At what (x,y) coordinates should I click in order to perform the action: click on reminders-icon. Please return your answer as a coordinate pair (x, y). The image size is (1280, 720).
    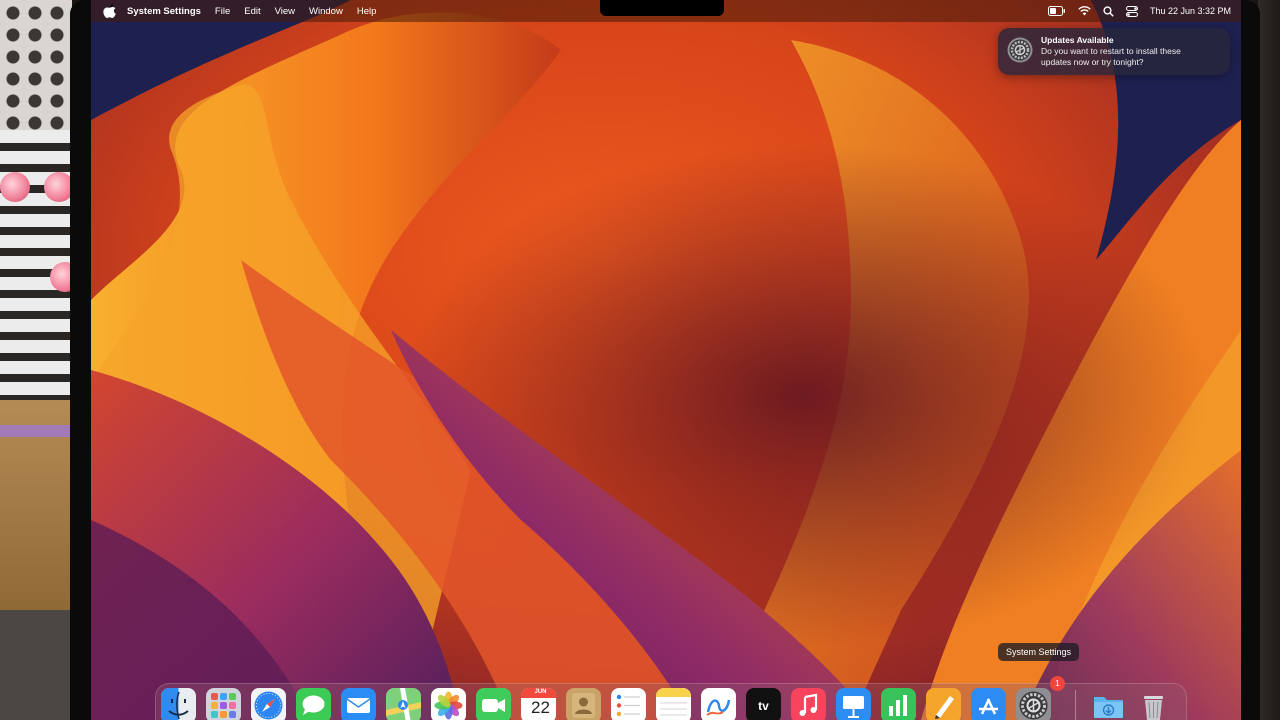
    Looking at the image, I should click on (628, 704).